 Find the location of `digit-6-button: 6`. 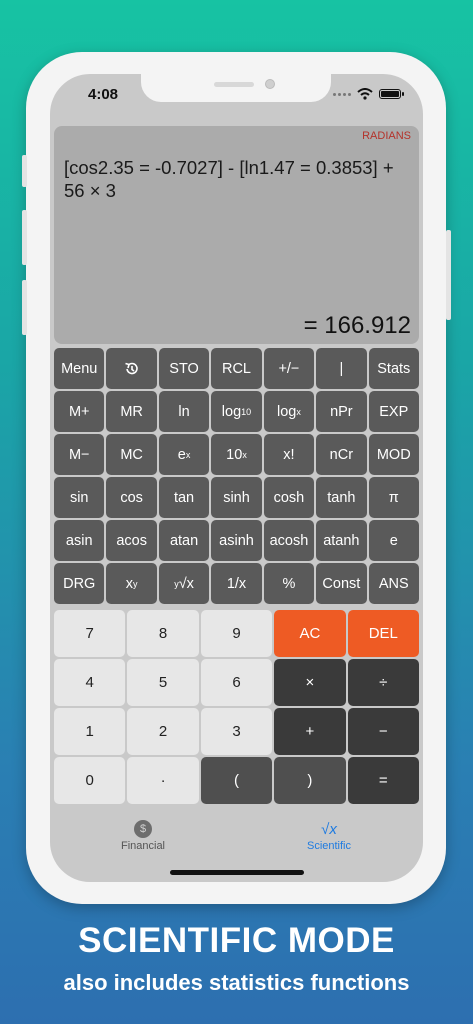

digit-6-button: 6 is located at coordinates (236, 682).